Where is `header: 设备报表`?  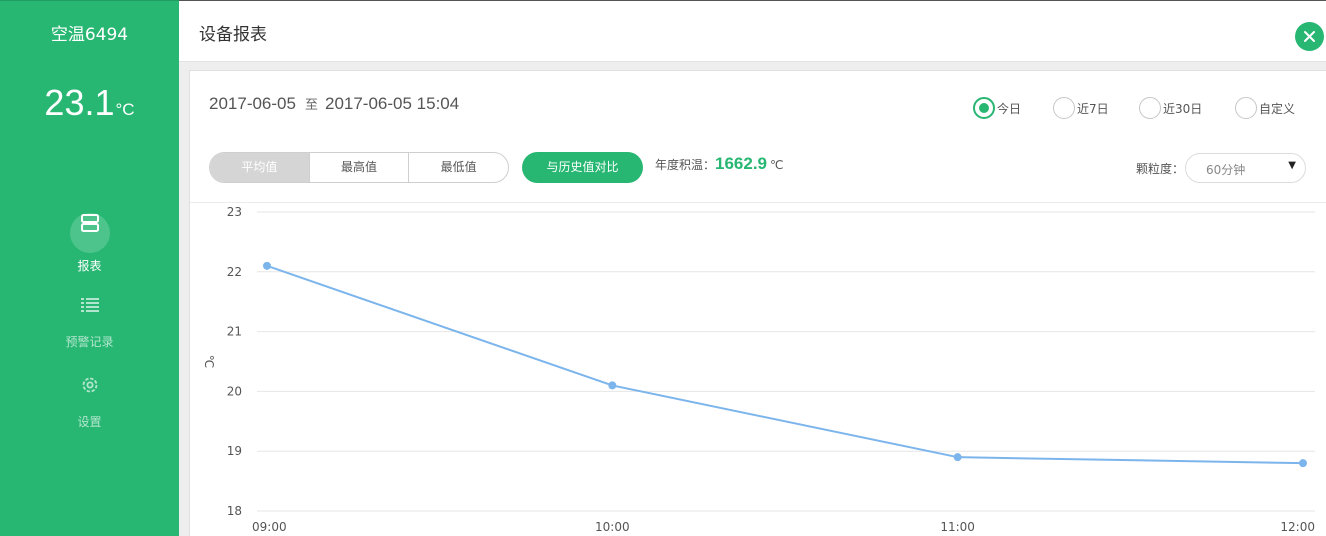 header: 设备报表 is located at coordinates (752, 31).